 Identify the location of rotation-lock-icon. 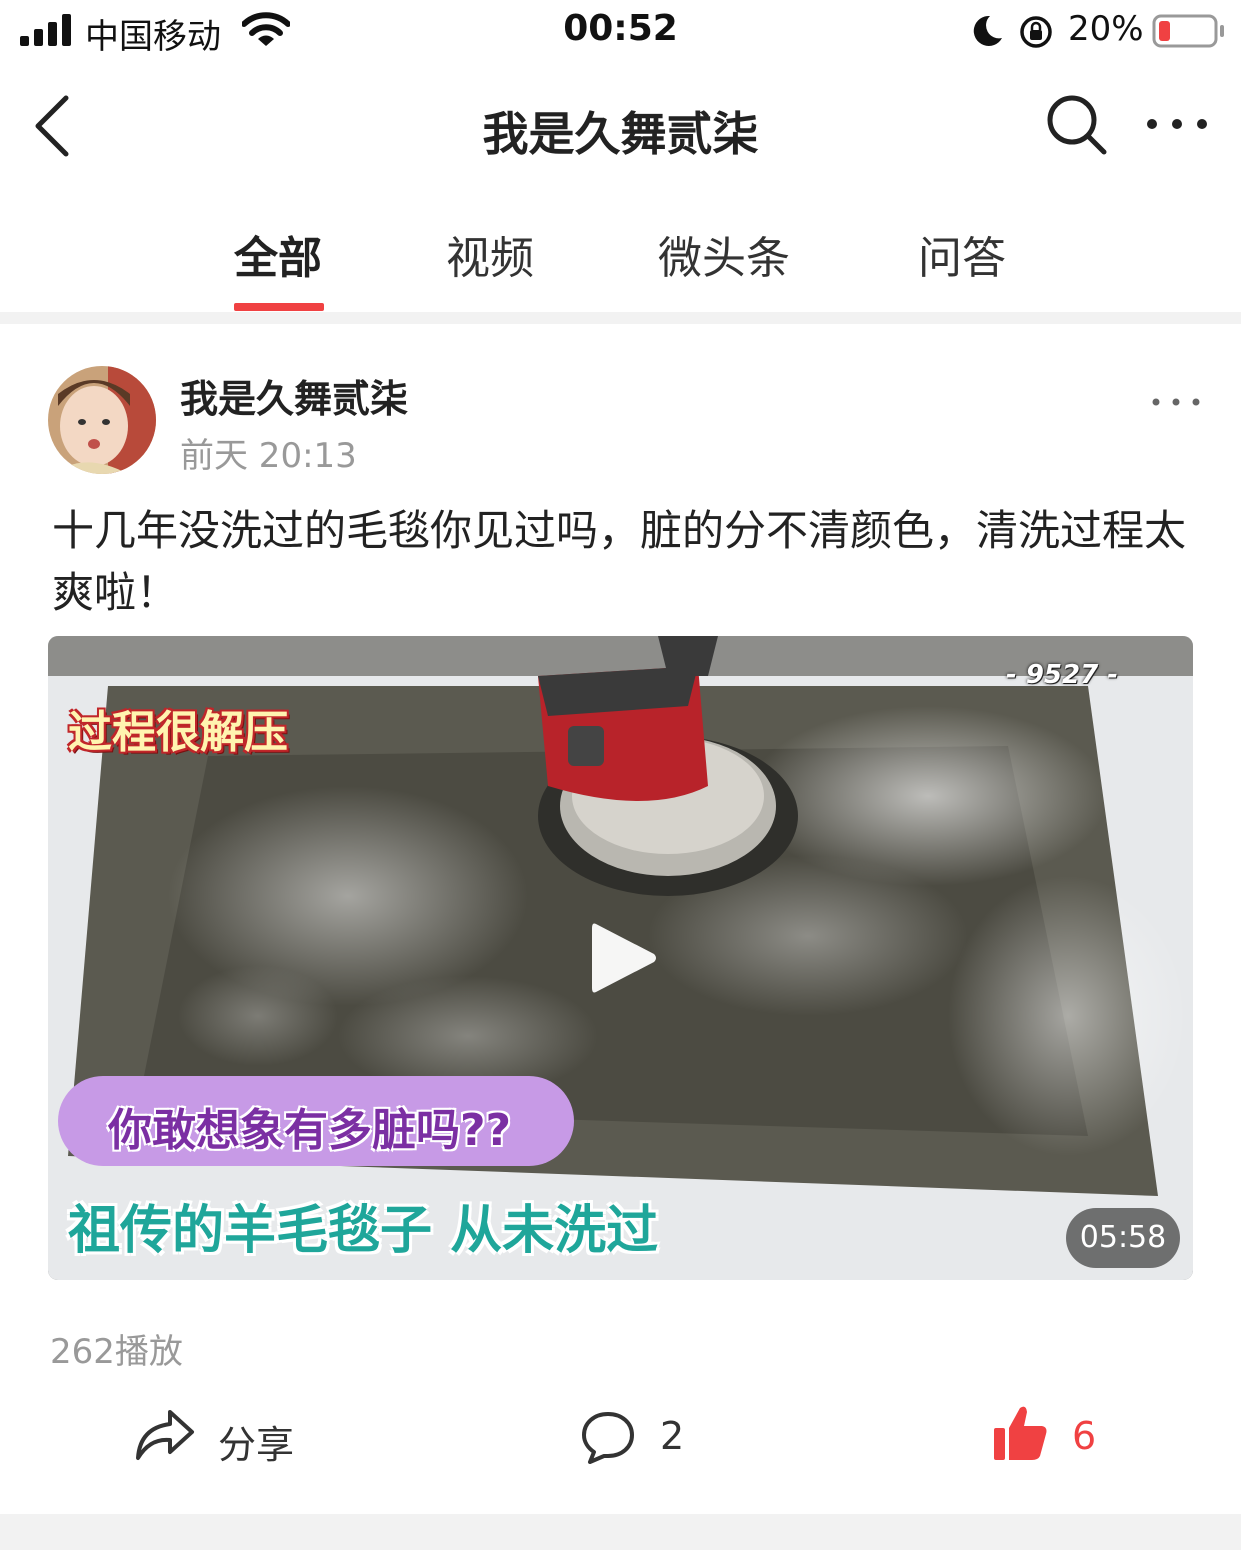
(1036, 32).